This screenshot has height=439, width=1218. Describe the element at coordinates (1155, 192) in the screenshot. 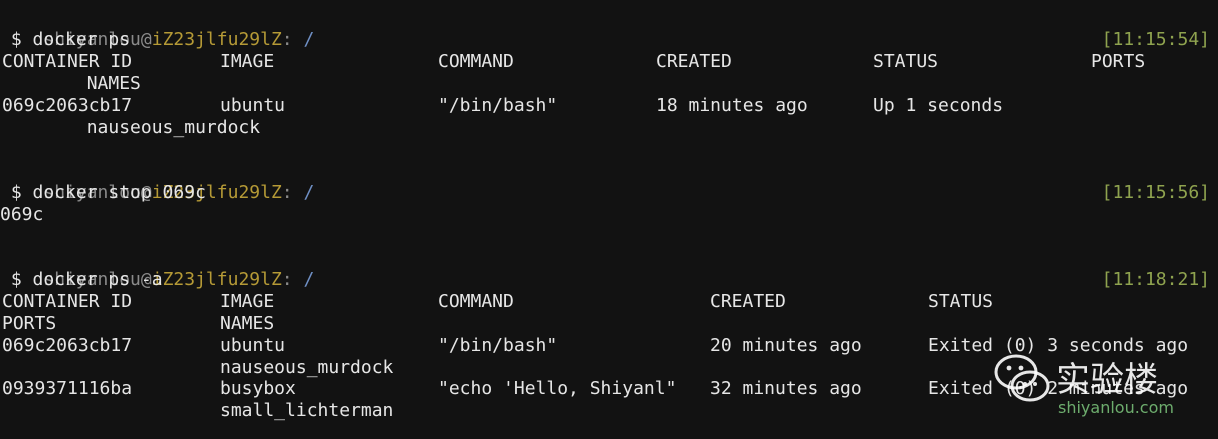

I see `timestamp: [11:15:56]` at that location.